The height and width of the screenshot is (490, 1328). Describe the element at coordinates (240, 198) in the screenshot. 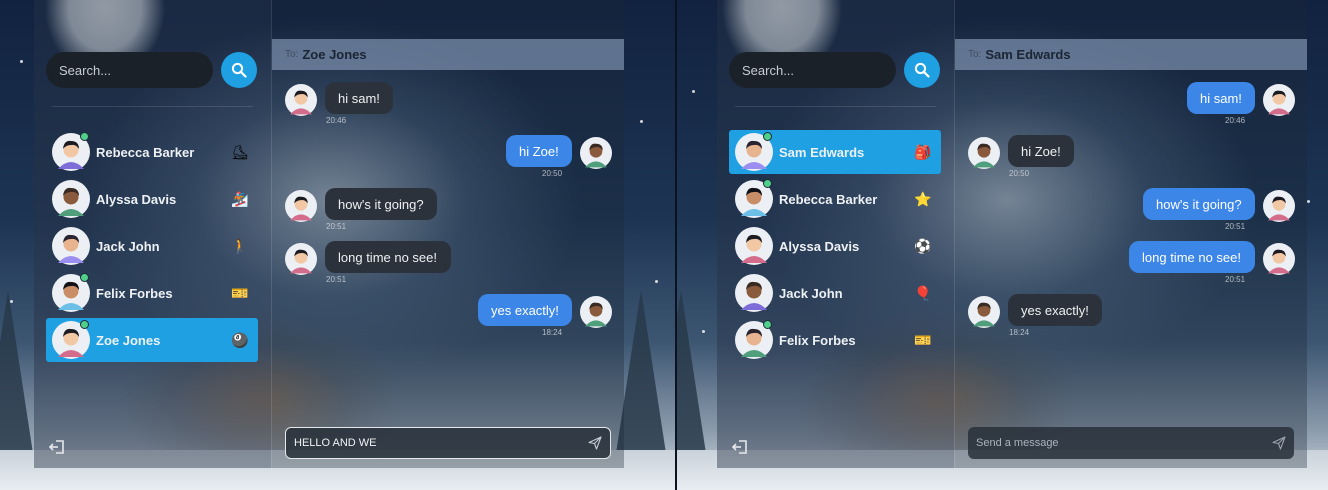

I see `status-emoji-icon: 🏂` at that location.